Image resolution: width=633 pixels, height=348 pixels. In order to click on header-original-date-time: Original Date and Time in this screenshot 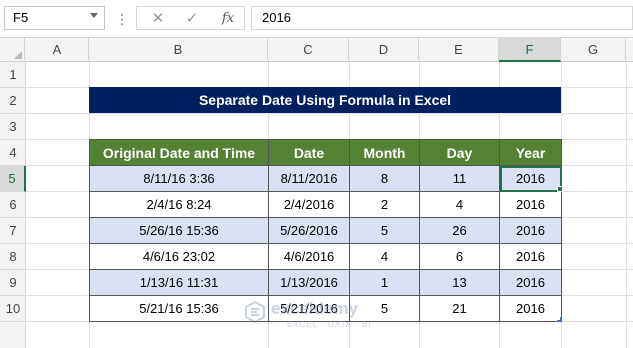, I will do `click(179, 152)`.